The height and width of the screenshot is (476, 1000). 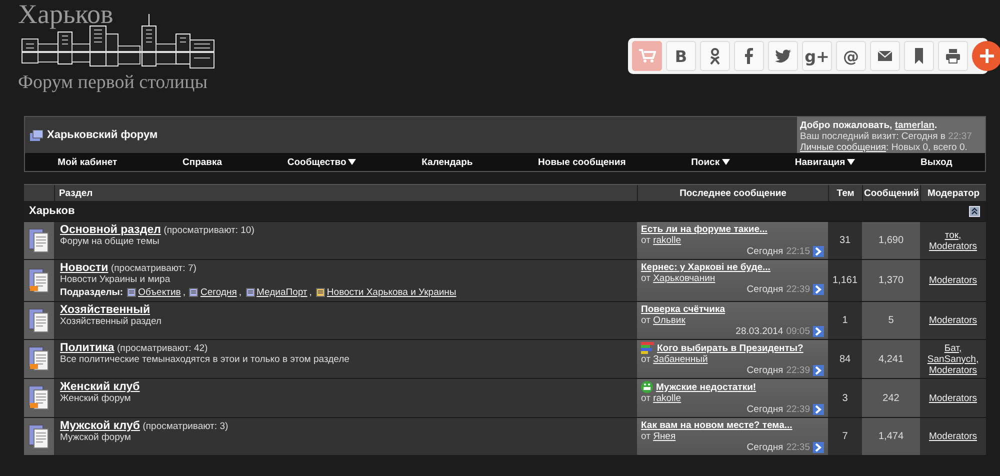 What do you see at coordinates (974, 211) in the screenshot?
I see `collapse-icon` at bounding box center [974, 211].